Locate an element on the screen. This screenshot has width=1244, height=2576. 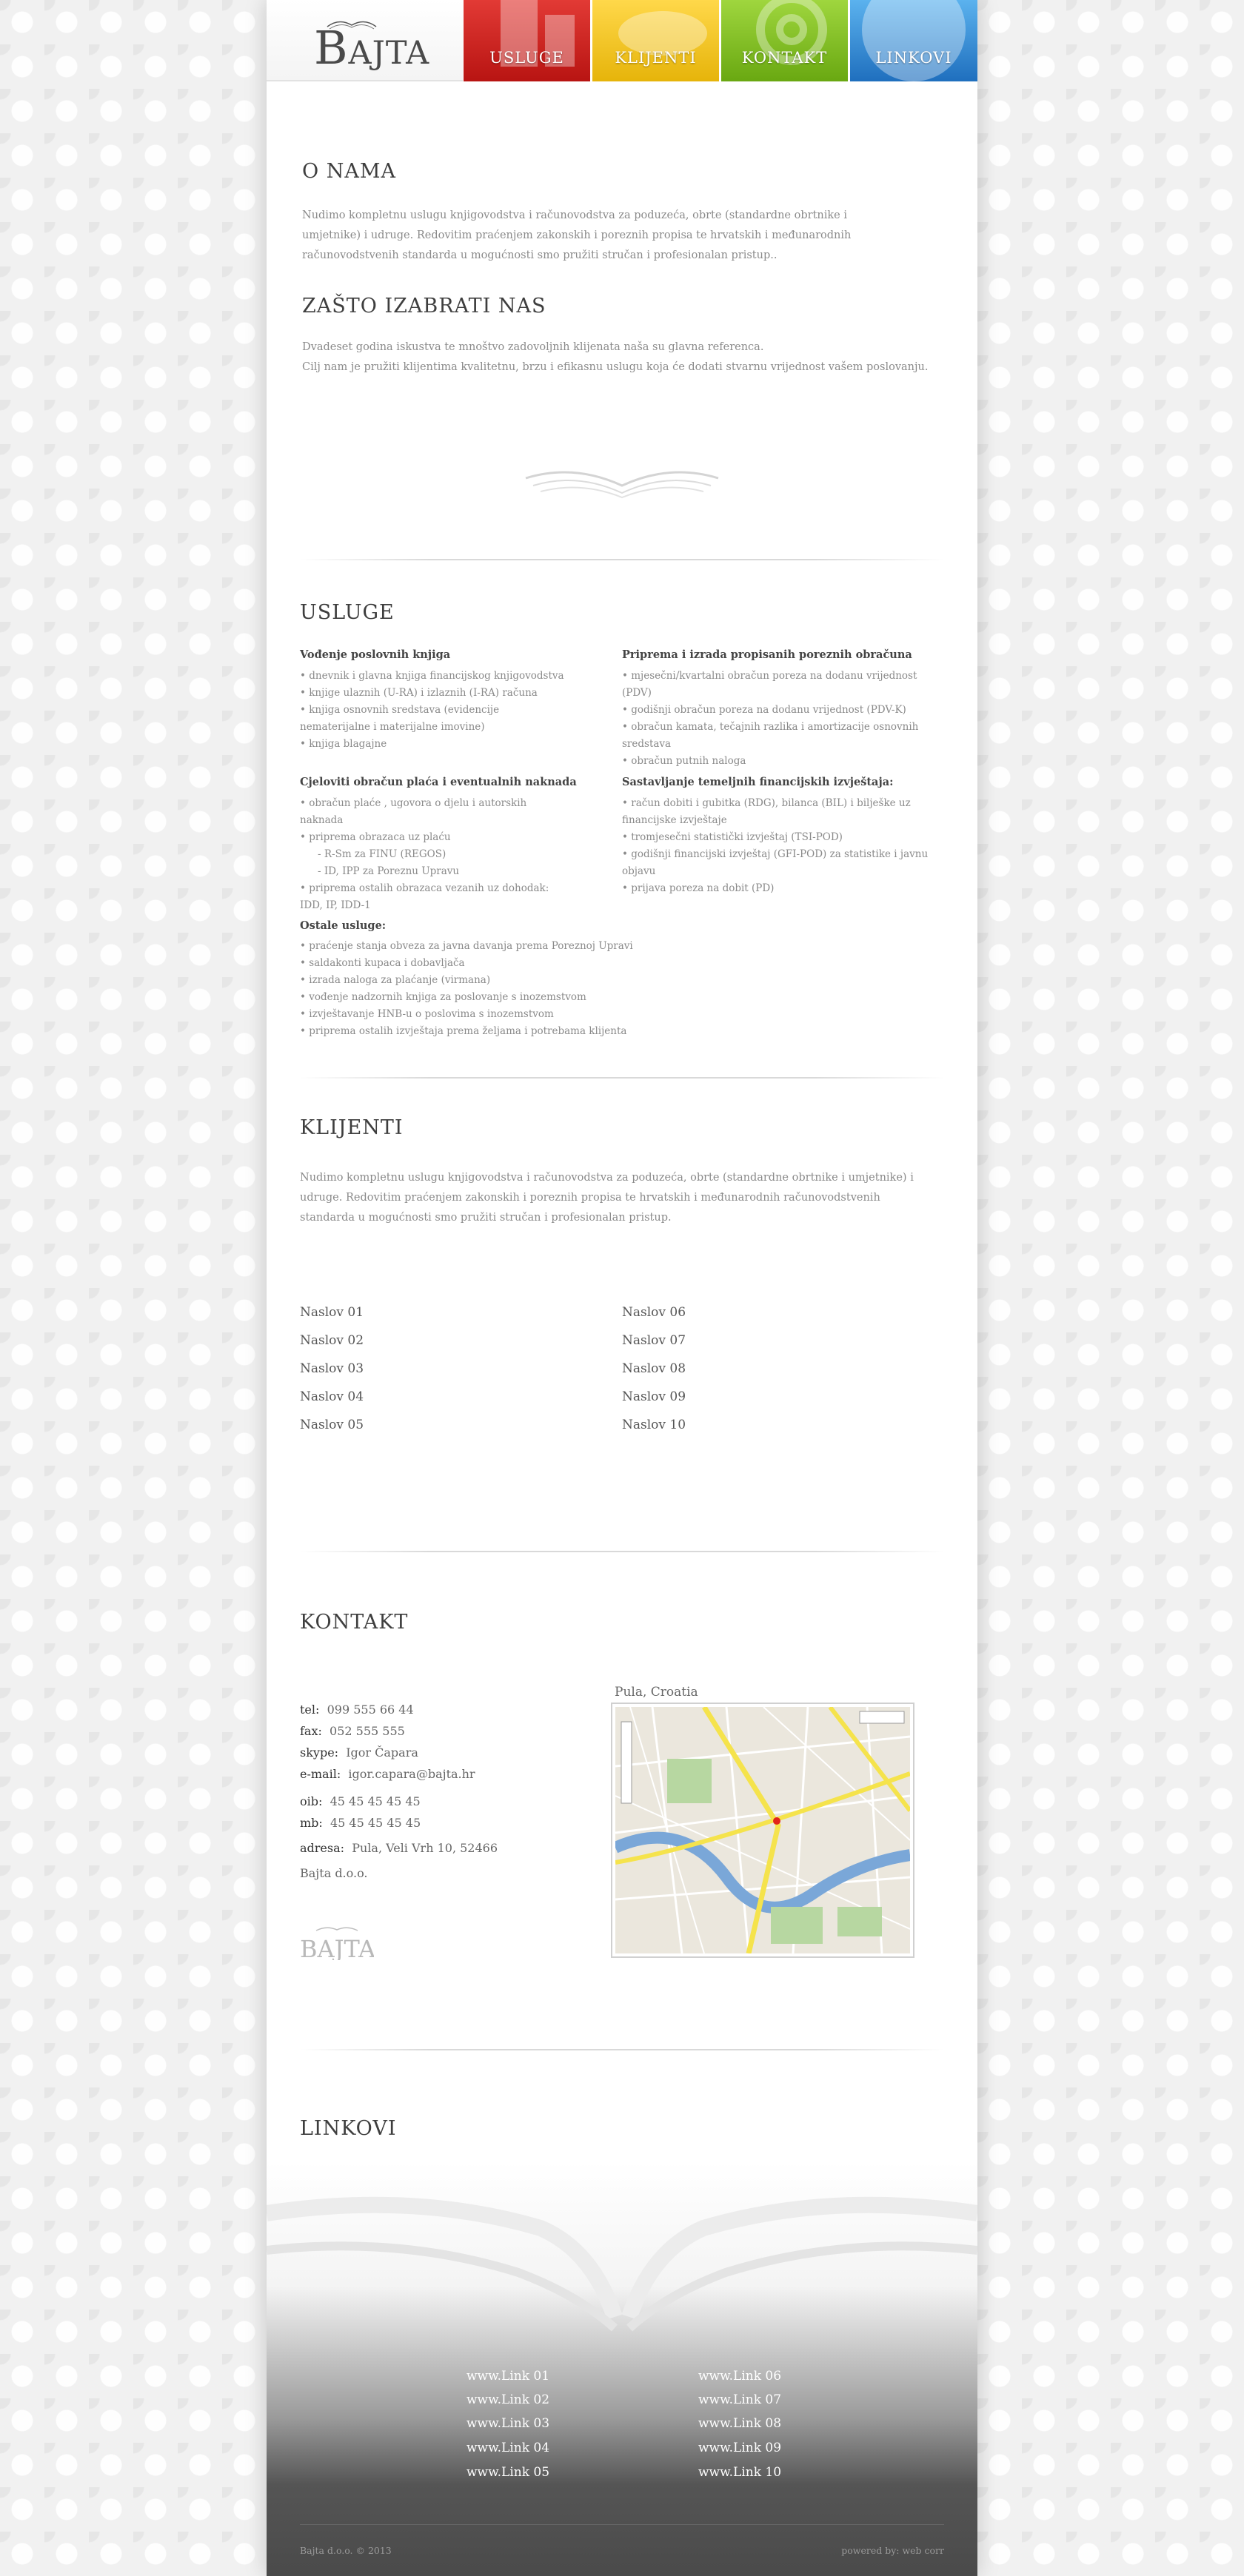
list-item: • prijava poreza na dobit (PD) is located at coordinates (698, 888).